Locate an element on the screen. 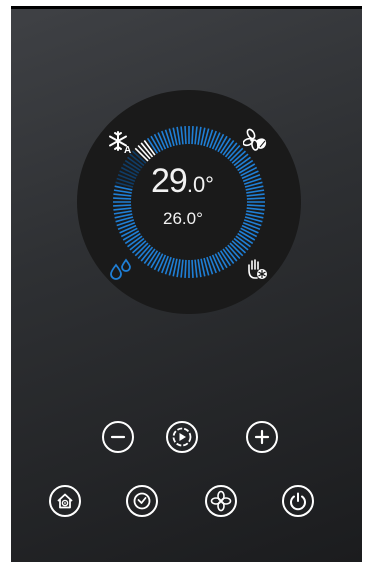  power-button is located at coordinates (298, 501).